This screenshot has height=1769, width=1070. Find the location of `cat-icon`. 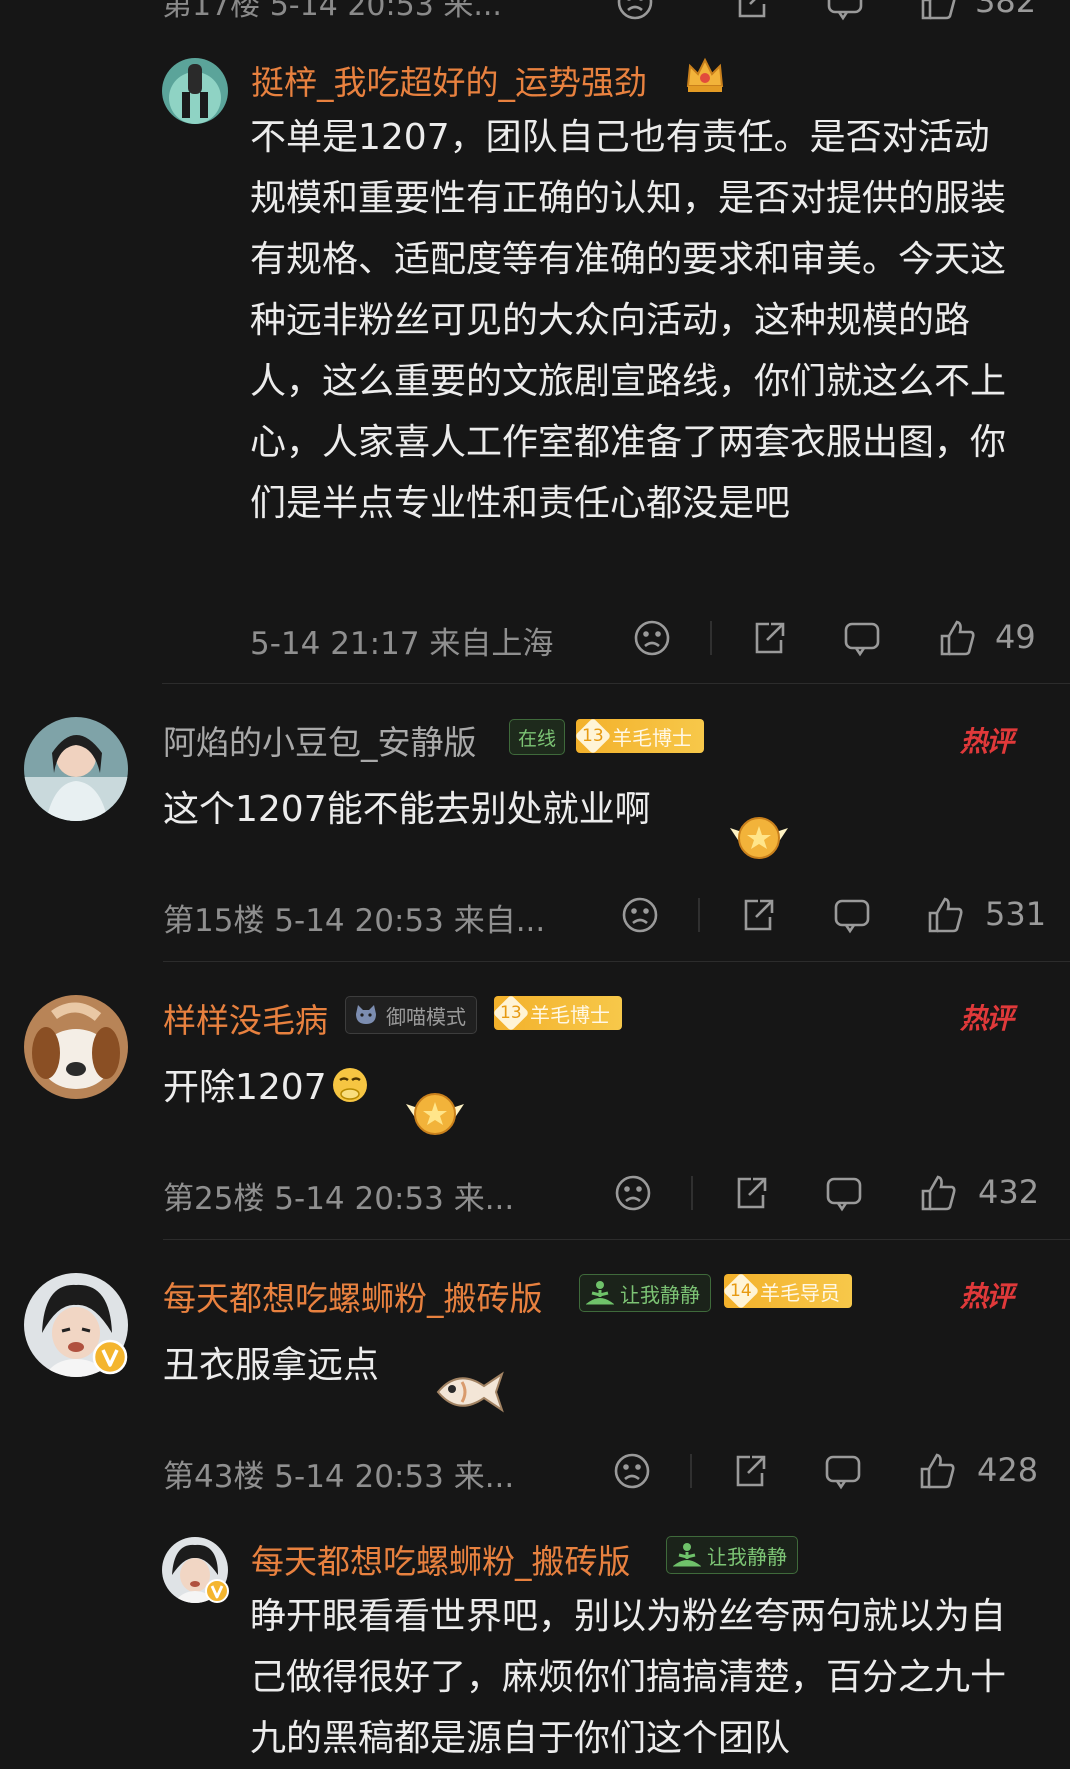

cat-icon is located at coordinates (366, 1014).